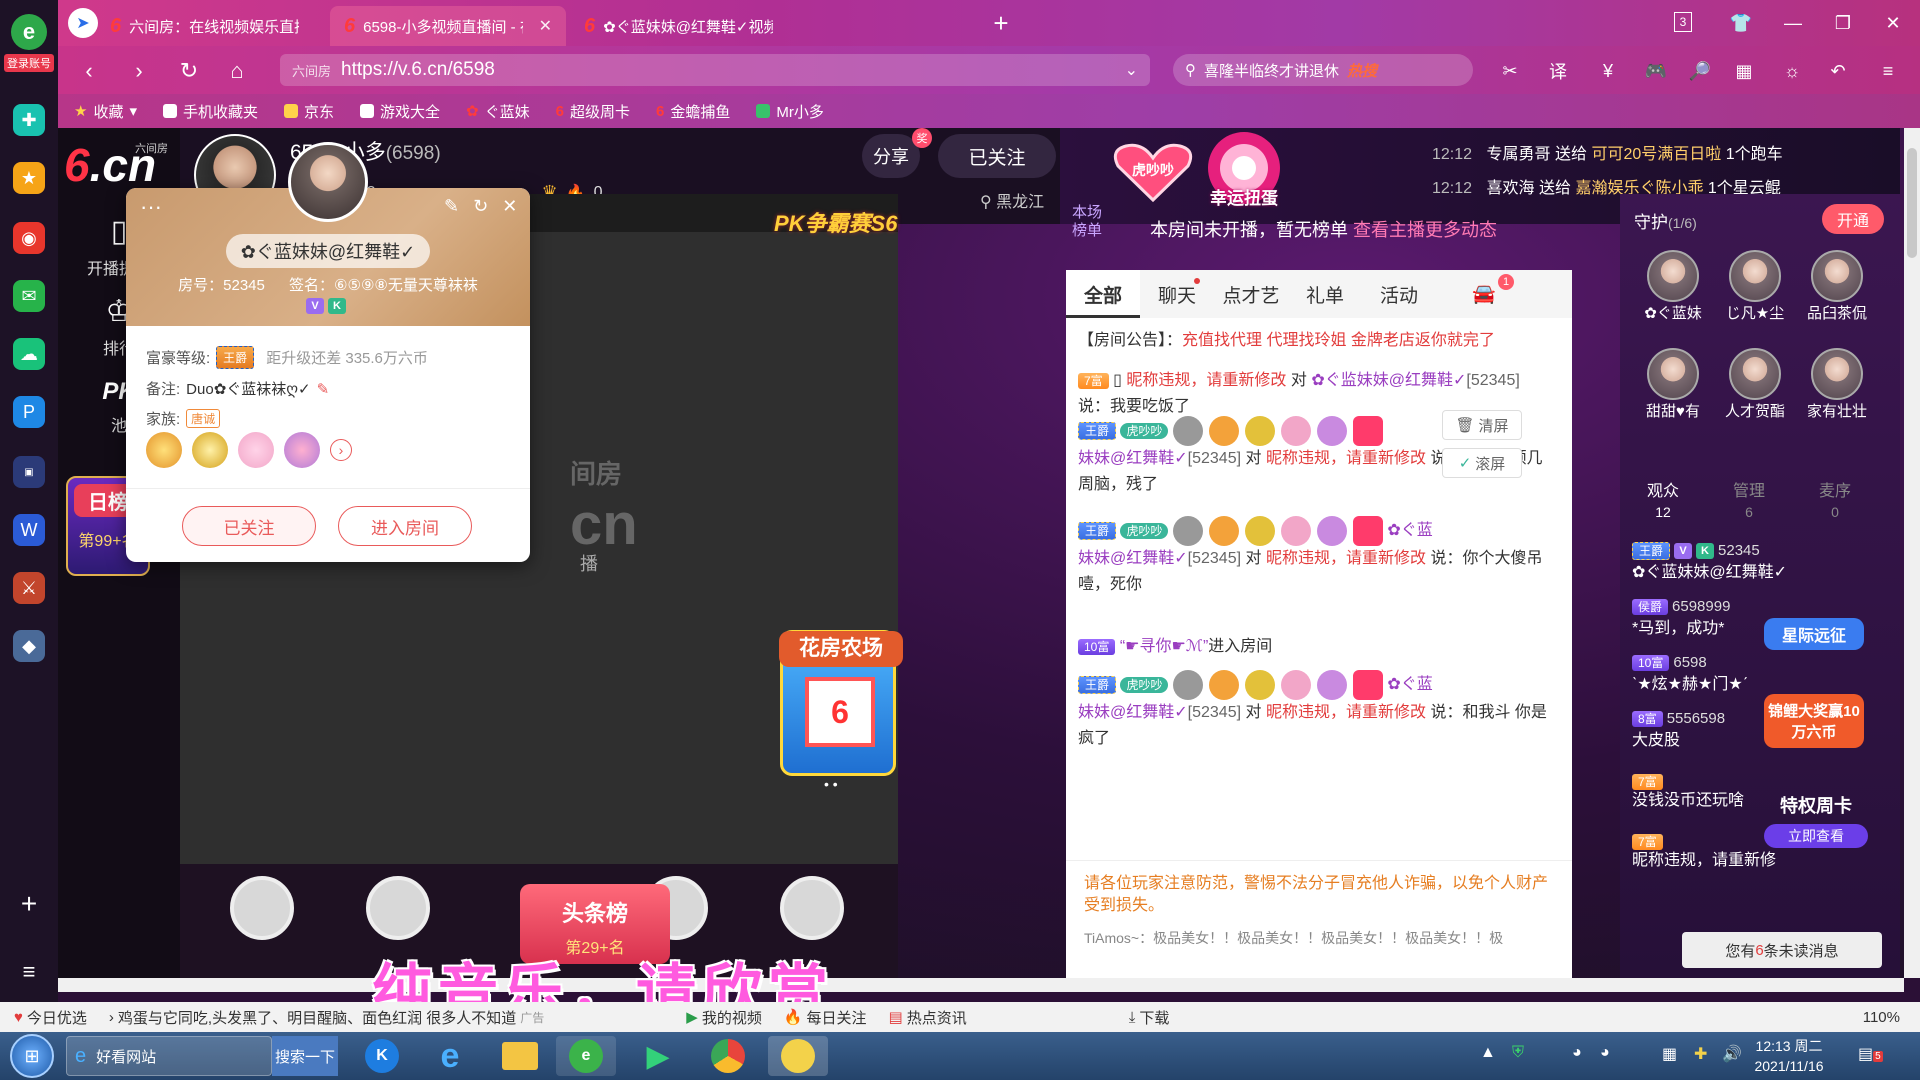 The image size is (1920, 1080). What do you see at coordinates (29, 238) in the screenshot?
I see `weibo-icon: ◉` at bounding box center [29, 238].